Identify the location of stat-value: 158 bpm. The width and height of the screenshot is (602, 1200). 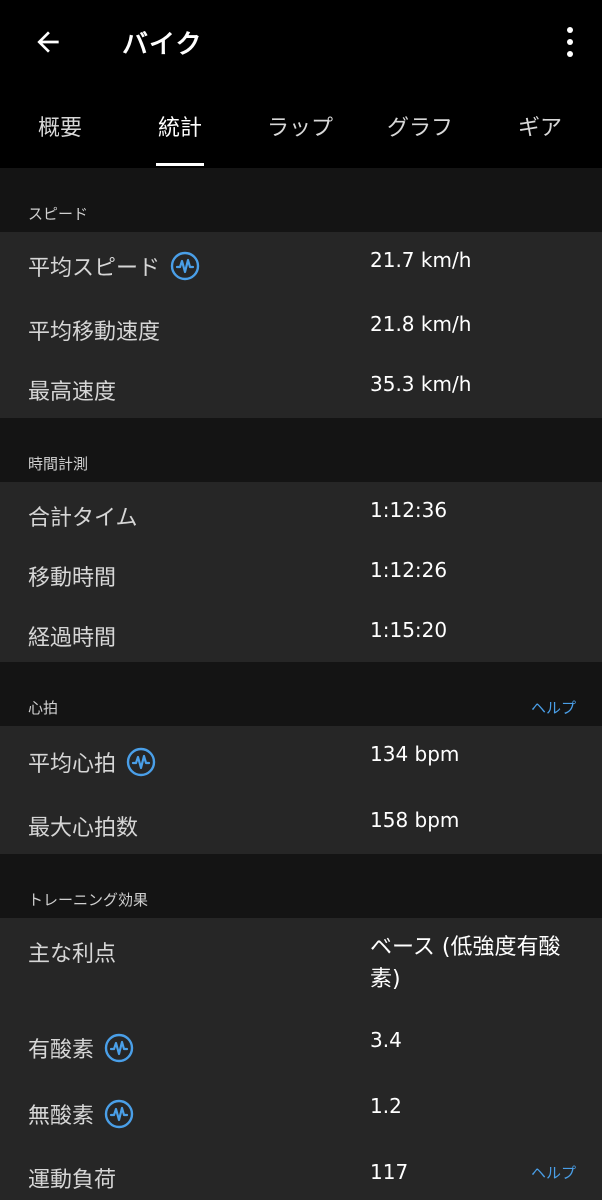
(415, 820).